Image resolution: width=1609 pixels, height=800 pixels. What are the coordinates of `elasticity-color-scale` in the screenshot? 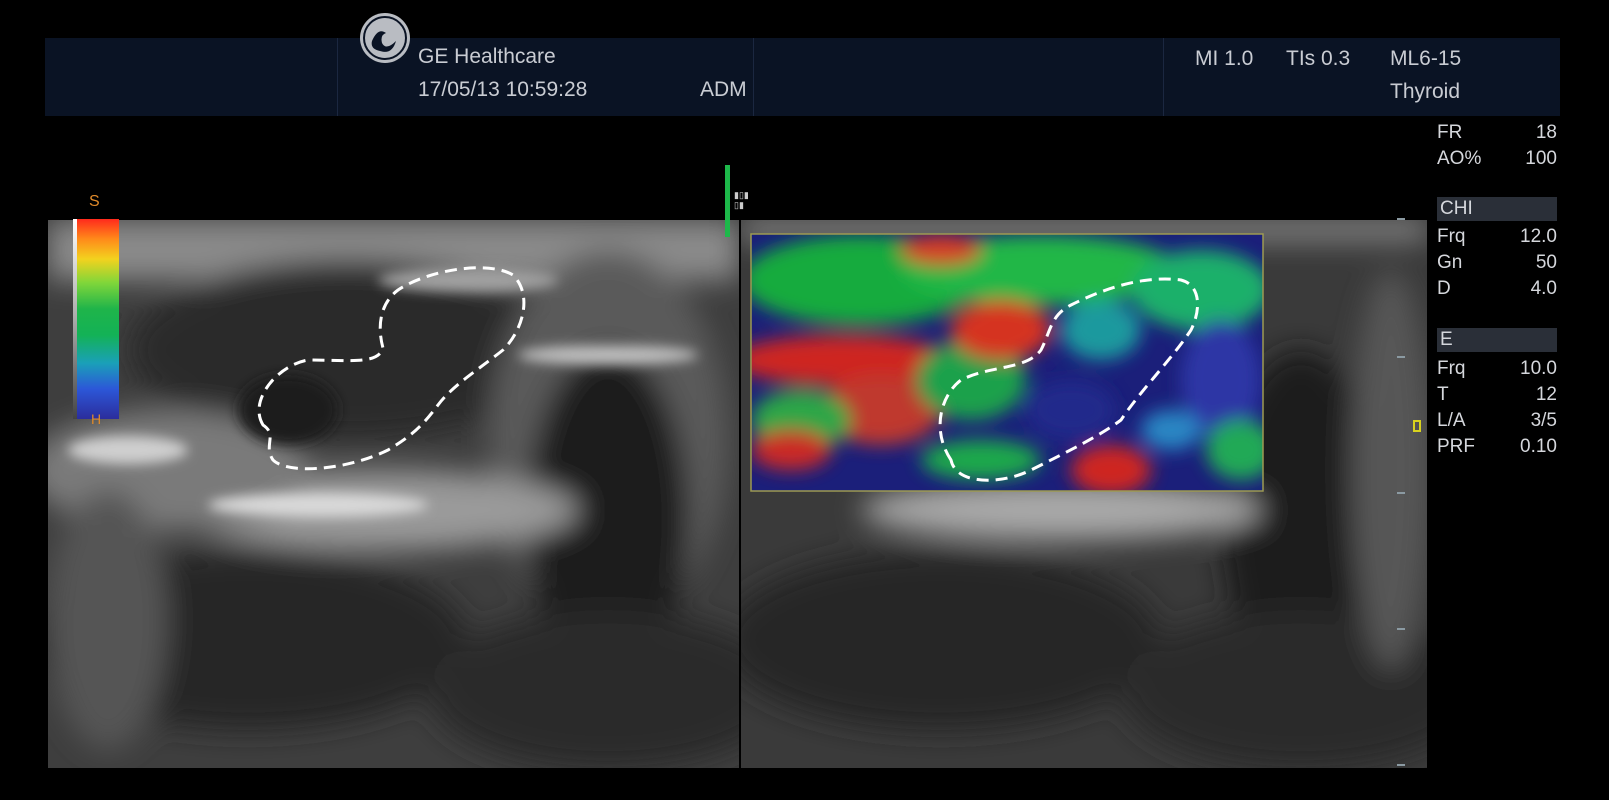 It's located at (98, 319).